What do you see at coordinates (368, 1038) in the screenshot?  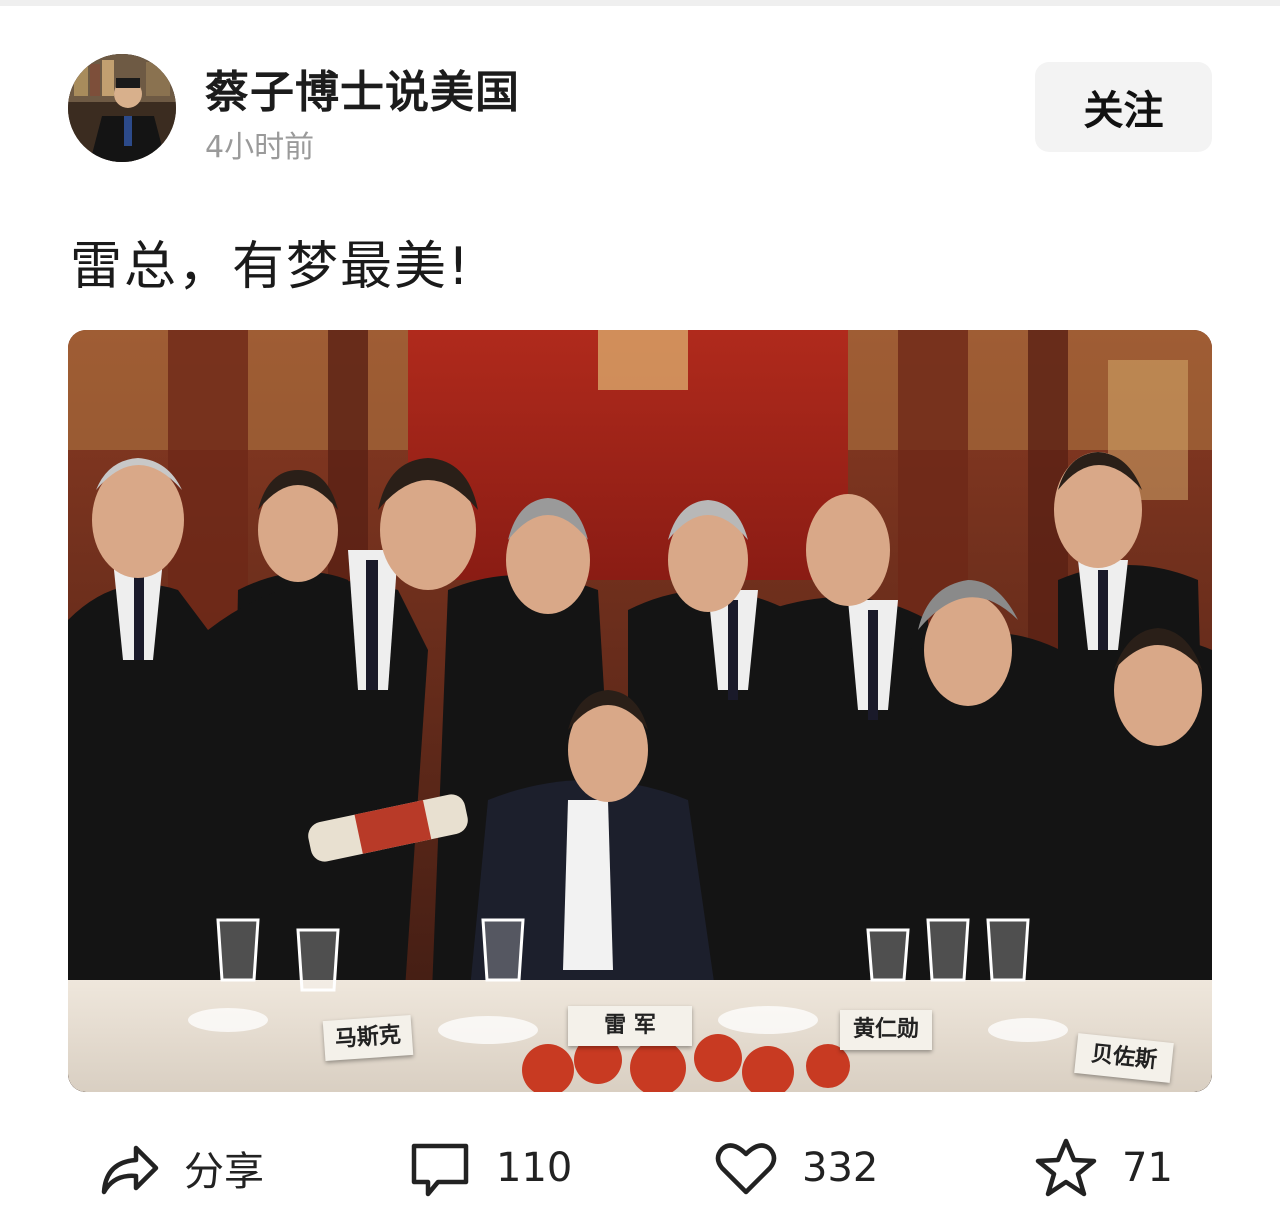 I see `nameplate-musk: 马斯克` at bounding box center [368, 1038].